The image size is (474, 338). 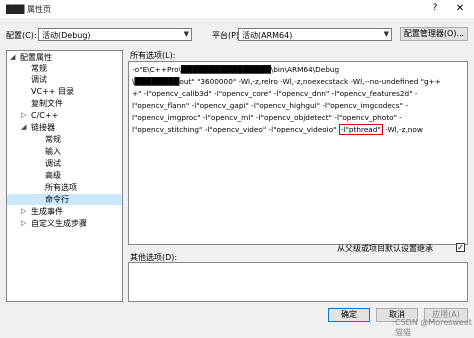 I want to click on pthread-highlight: -l"pthread", so click(x=360, y=129).